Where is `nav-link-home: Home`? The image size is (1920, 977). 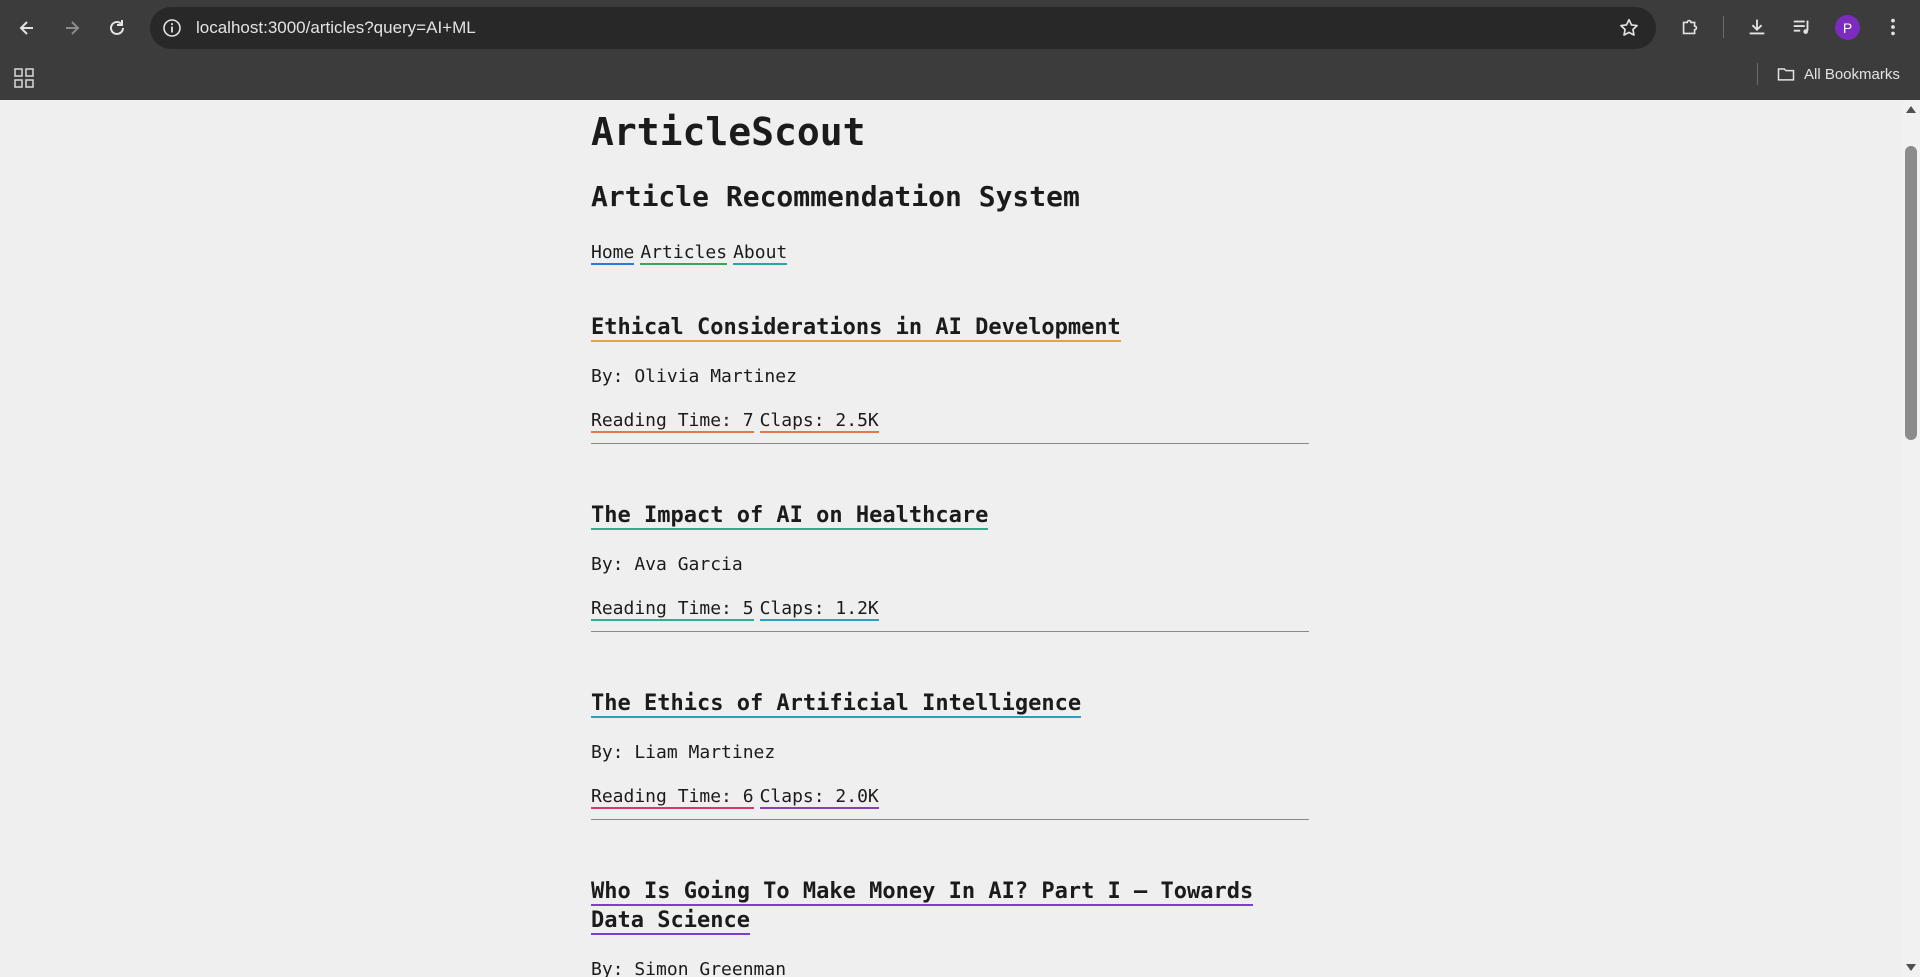
nav-link-home: Home is located at coordinates (613, 253).